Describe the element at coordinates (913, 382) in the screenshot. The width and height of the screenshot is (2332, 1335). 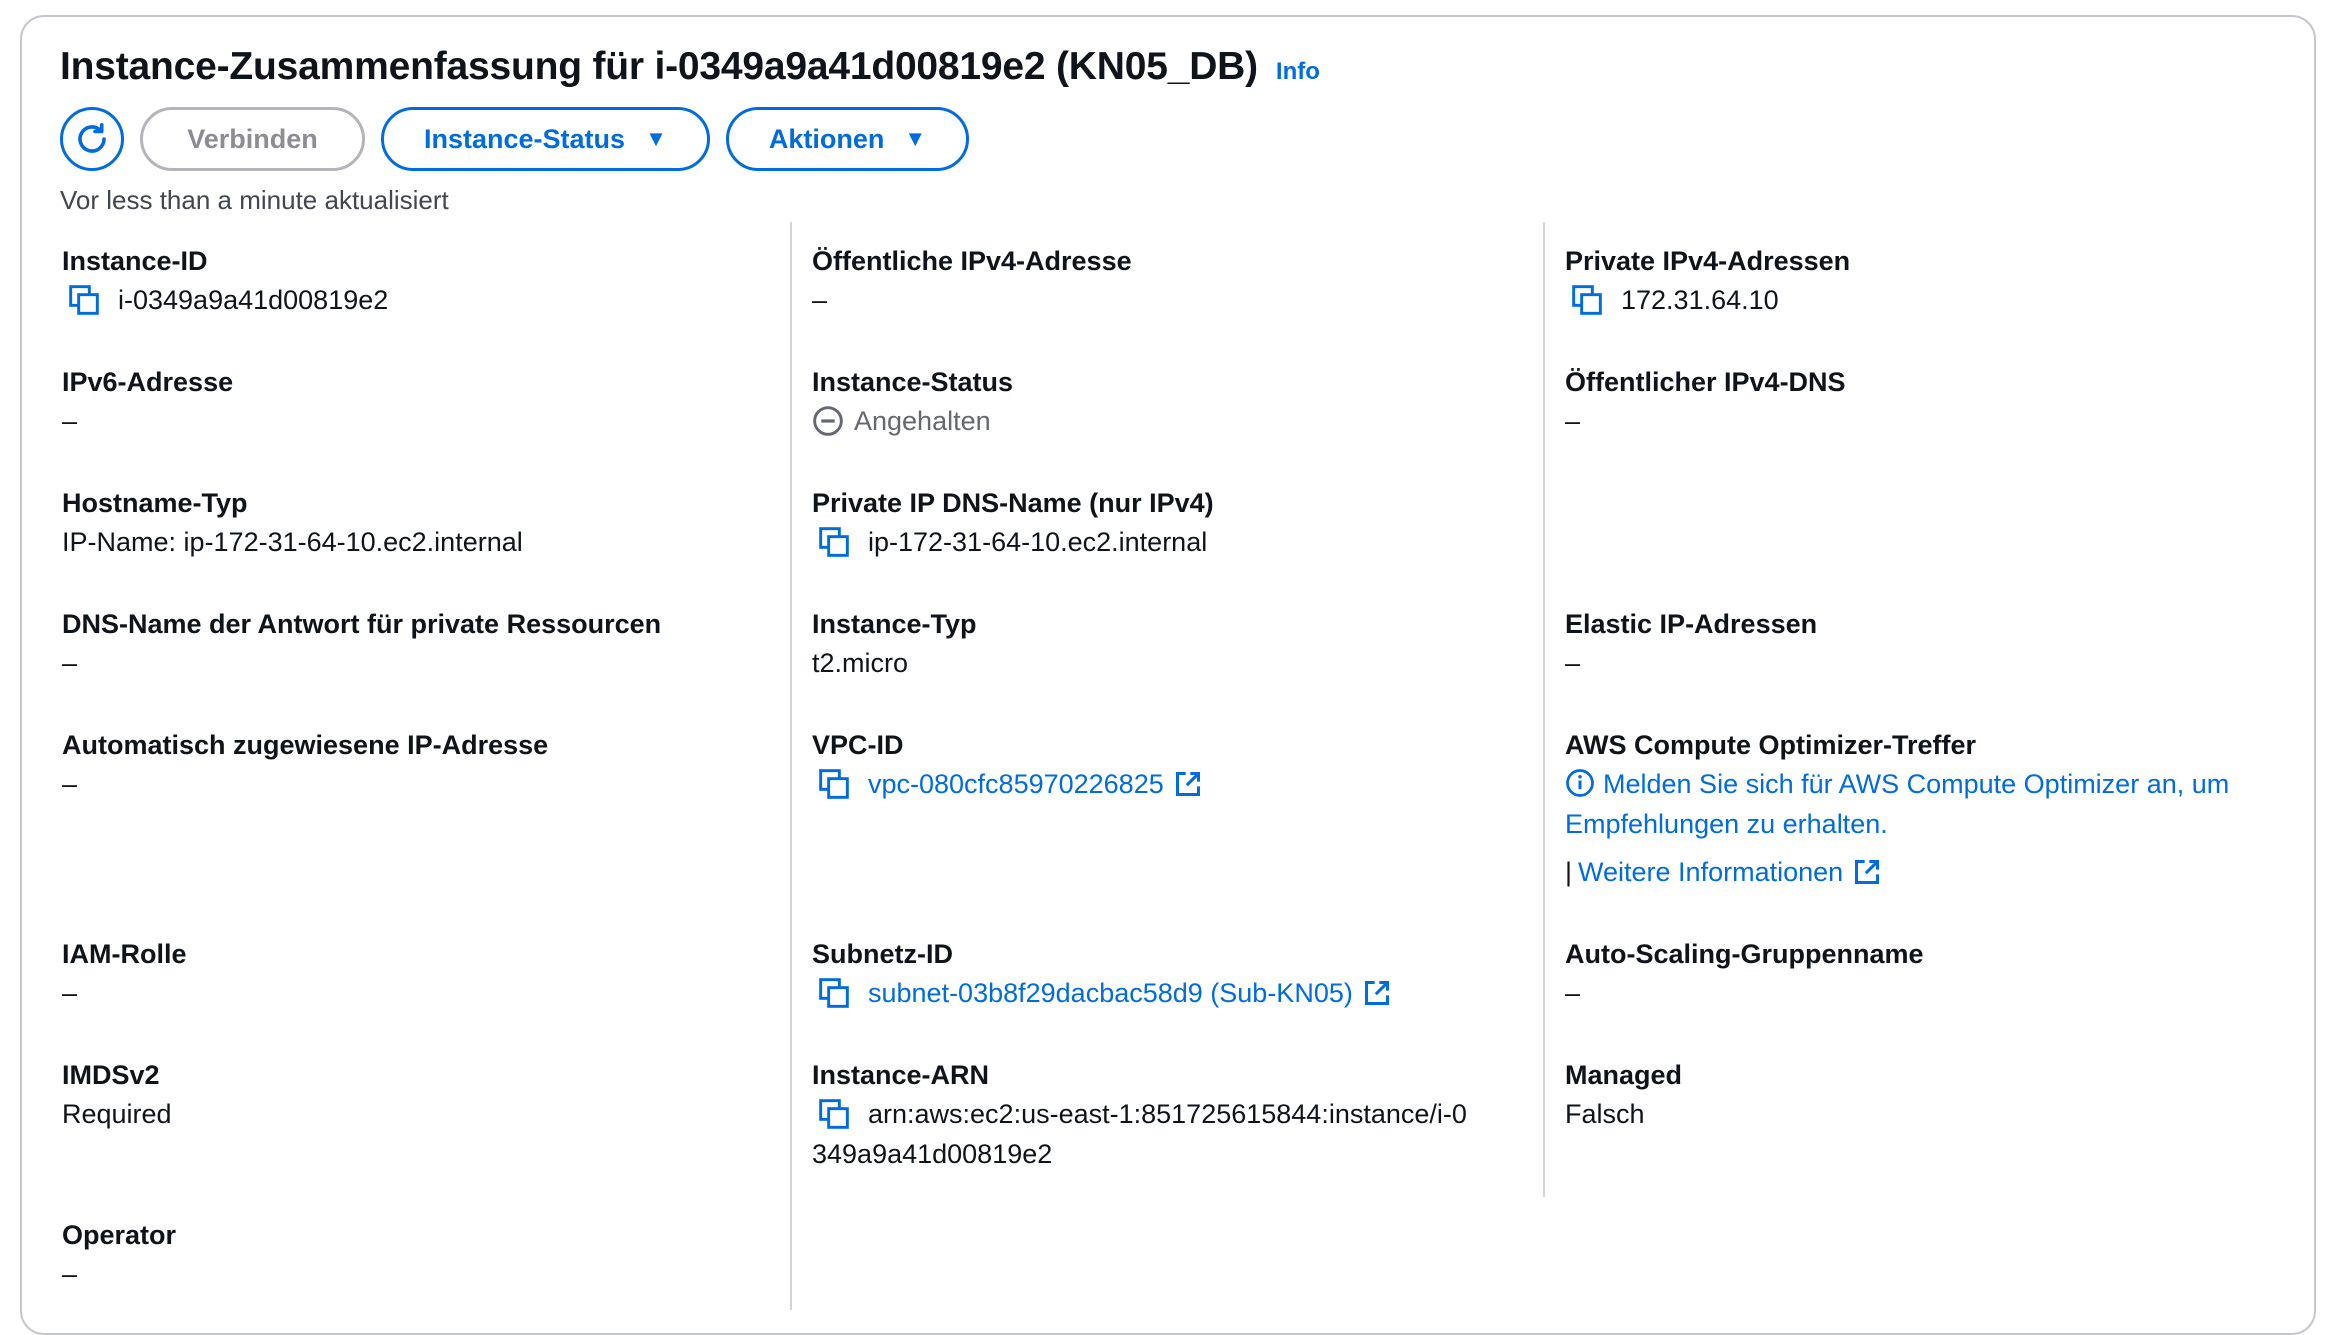
I see `field-label: Instance-Status` at that location.